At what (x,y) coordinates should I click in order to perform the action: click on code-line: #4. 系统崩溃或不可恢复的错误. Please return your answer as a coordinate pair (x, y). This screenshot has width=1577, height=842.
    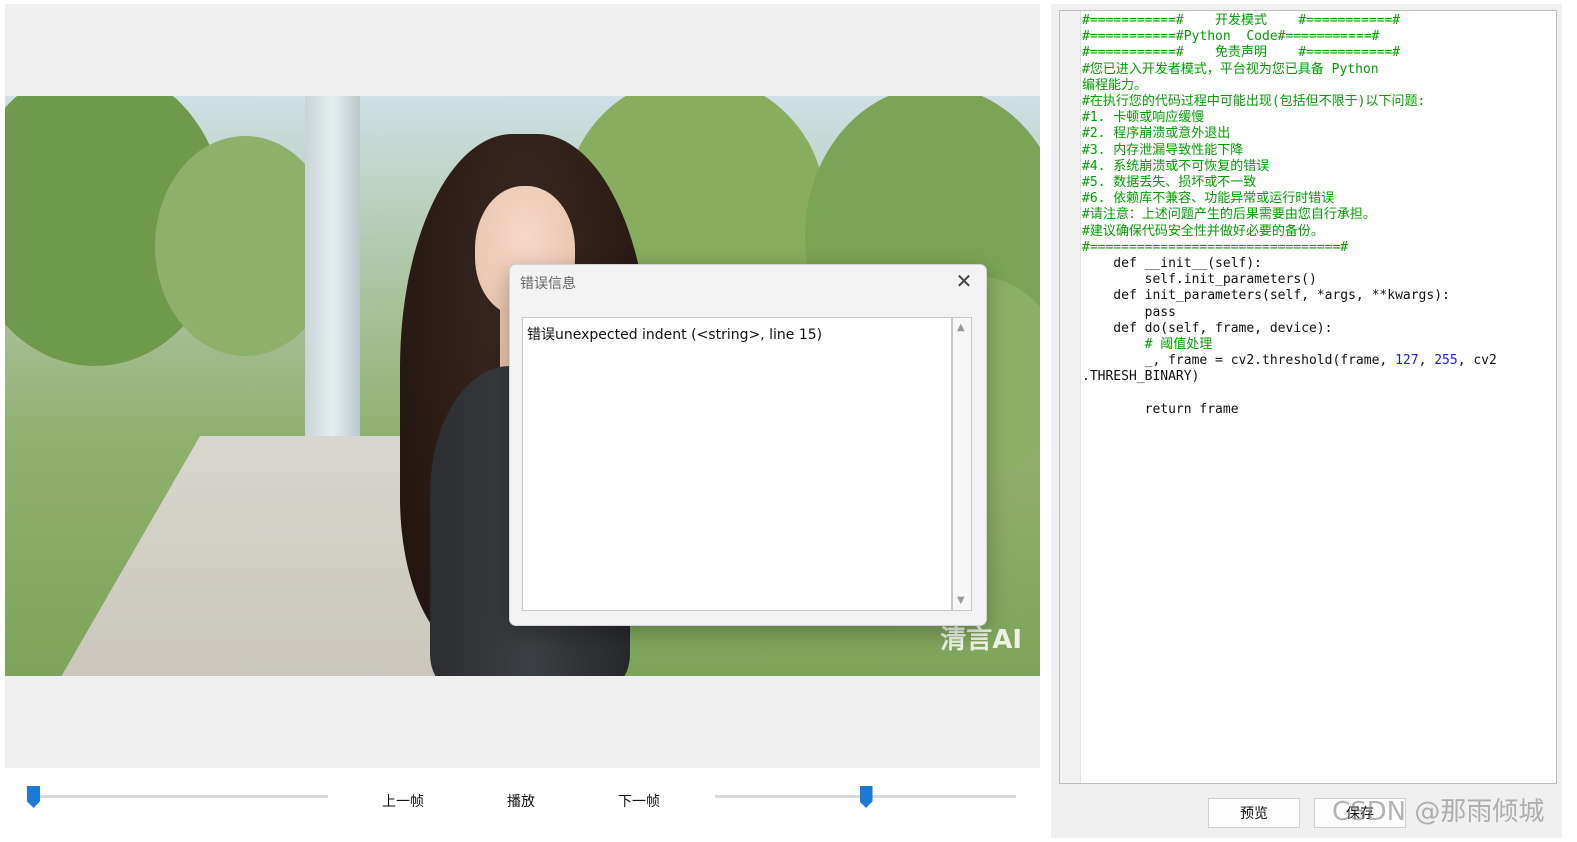
    Looking at the image, I should click on (1176, 166).